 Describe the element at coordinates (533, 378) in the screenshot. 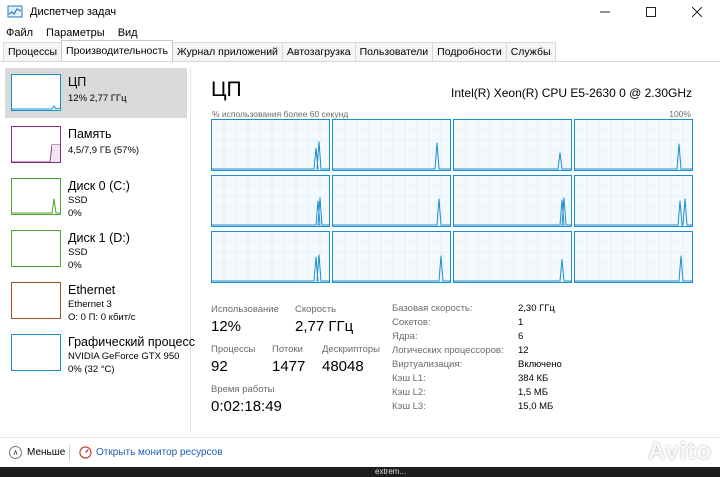

I see `spec-value: 384 КБ` at that location.